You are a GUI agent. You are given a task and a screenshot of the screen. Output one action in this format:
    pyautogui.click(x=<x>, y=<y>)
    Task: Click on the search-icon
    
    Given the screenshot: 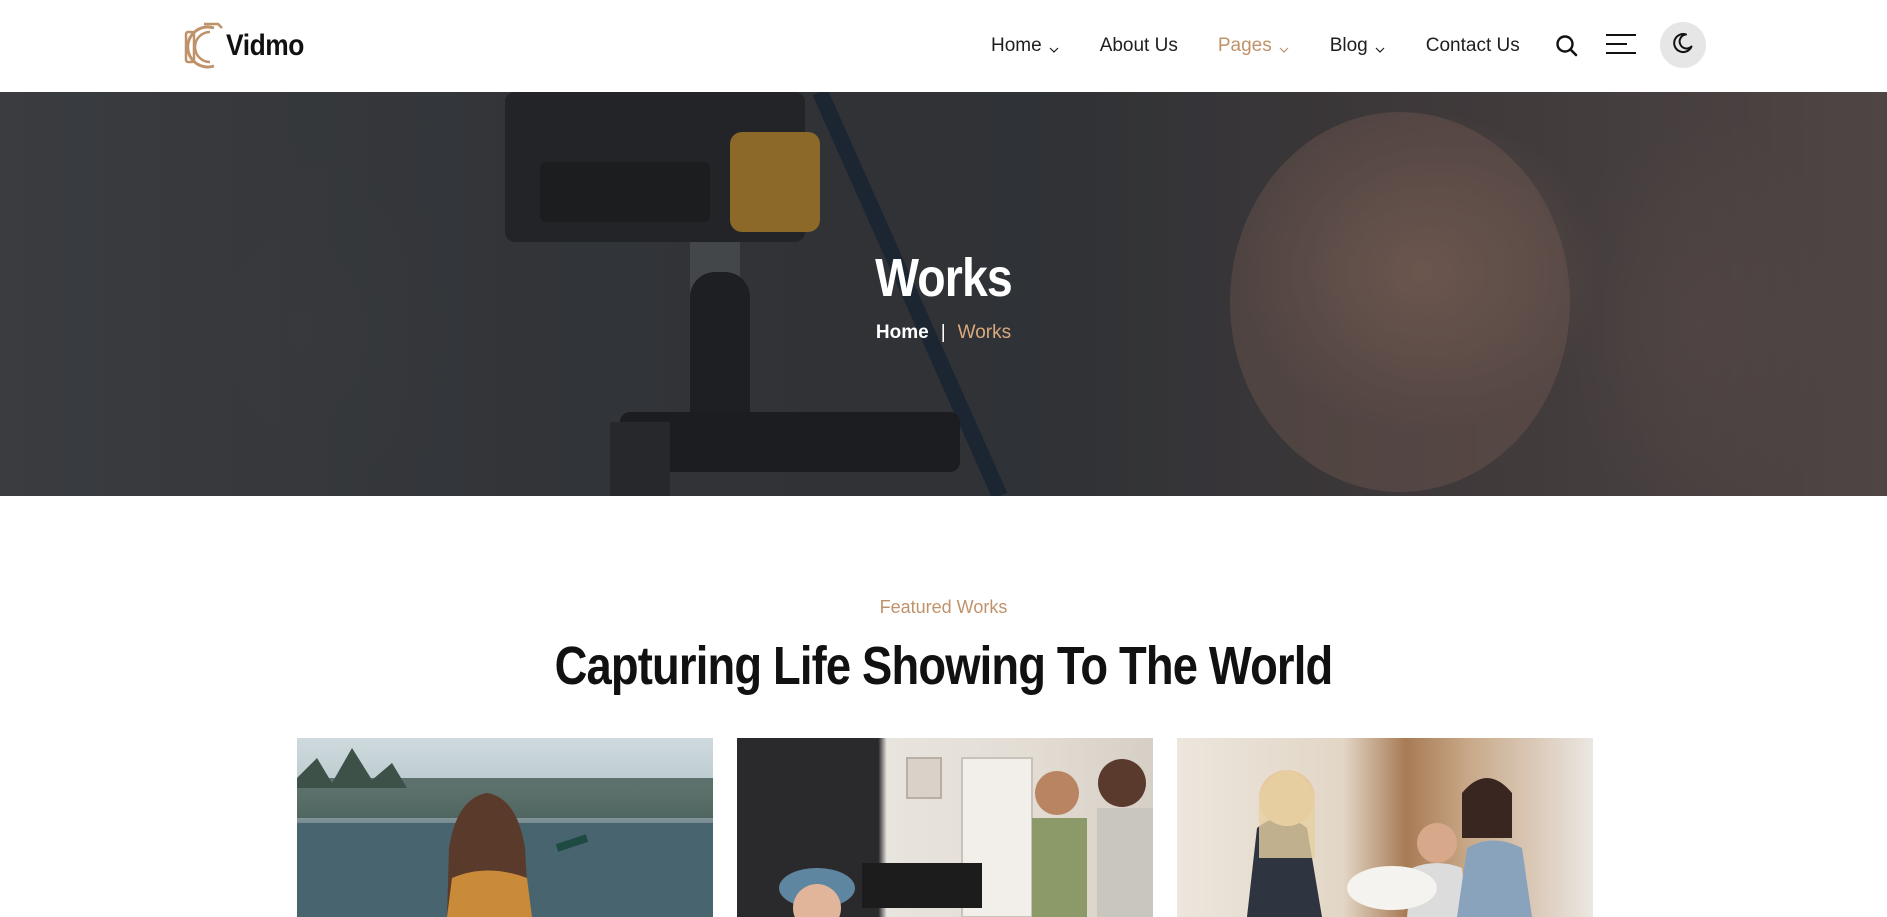 What is the action you would take?
    pyautogui.click(x=1567, y=46)
    